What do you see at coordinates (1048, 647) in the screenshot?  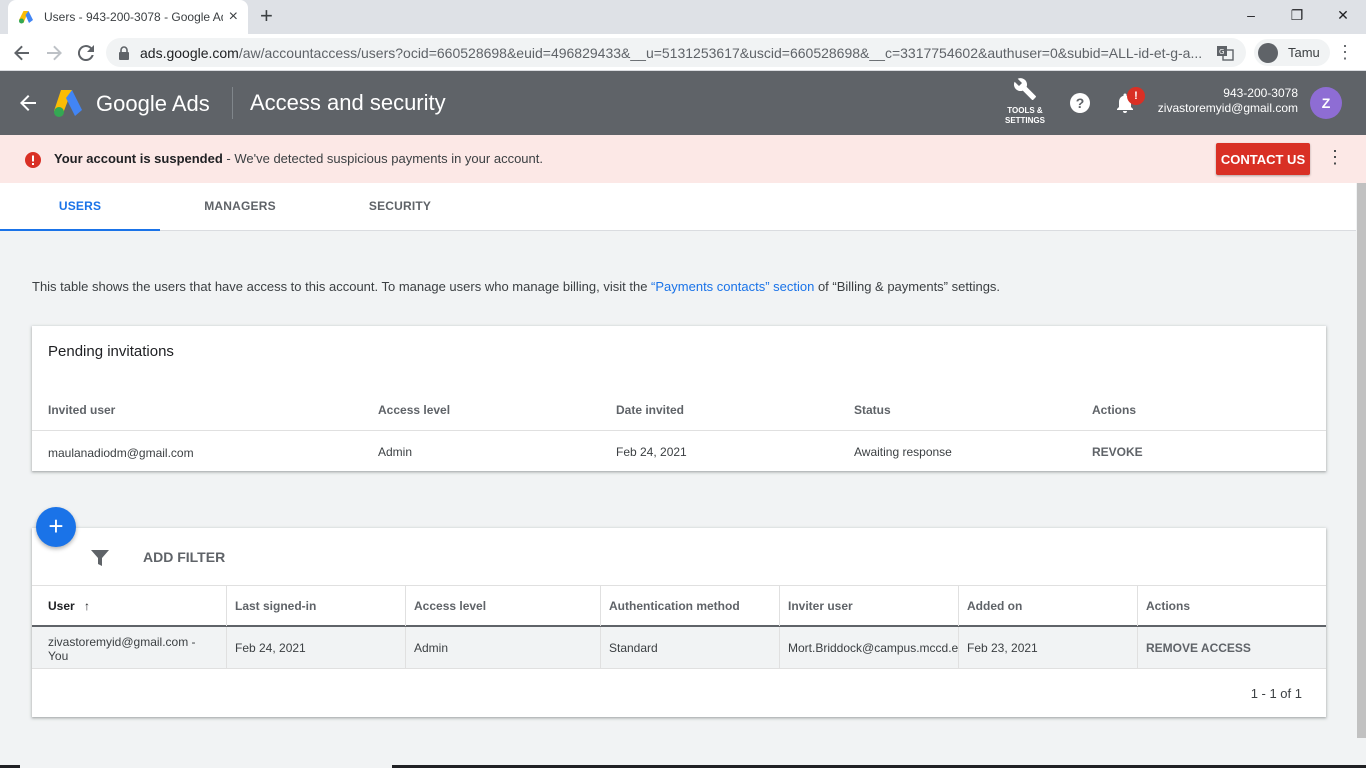 I see `added-on-cell: Feb 23, 2021` at bounding box center [1048, 647].